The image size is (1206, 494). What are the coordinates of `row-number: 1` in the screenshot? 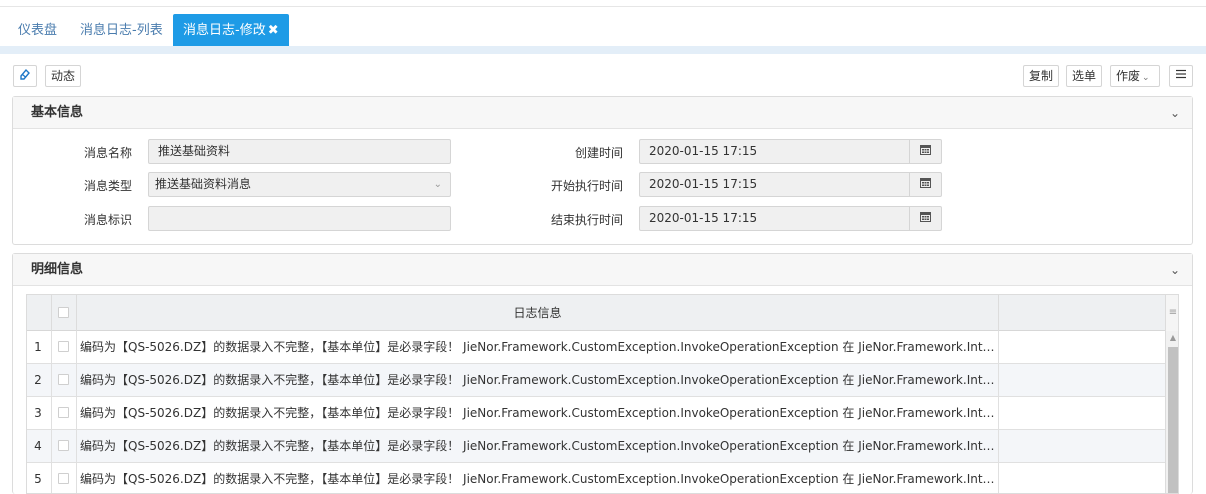 It's located at (38, 347).